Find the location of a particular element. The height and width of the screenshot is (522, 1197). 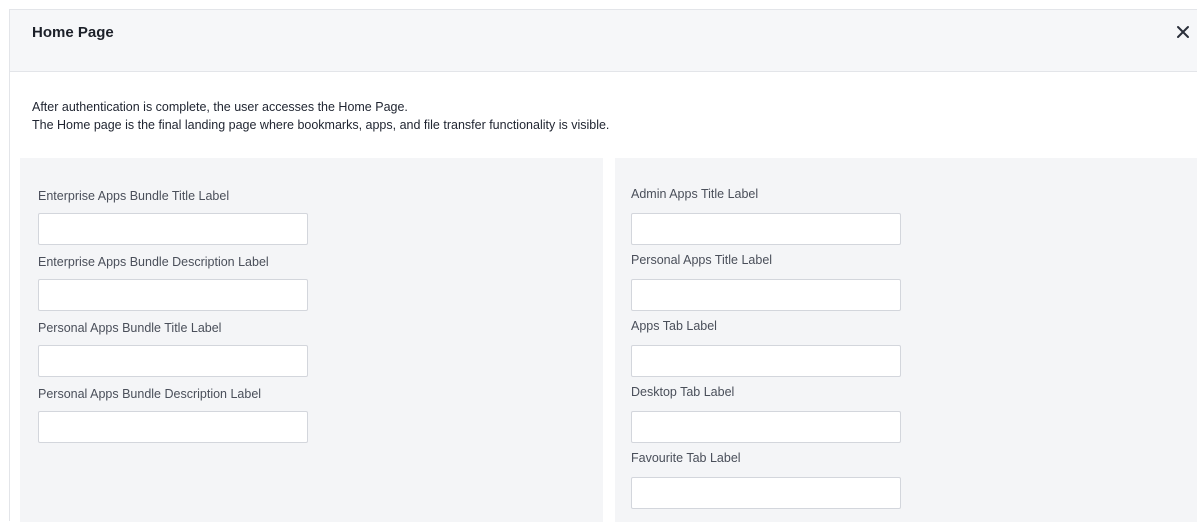

enterprise-apps-bundle-title-label: Enterprise Apps Bundle Title Label is located at coordinates (134, 196).